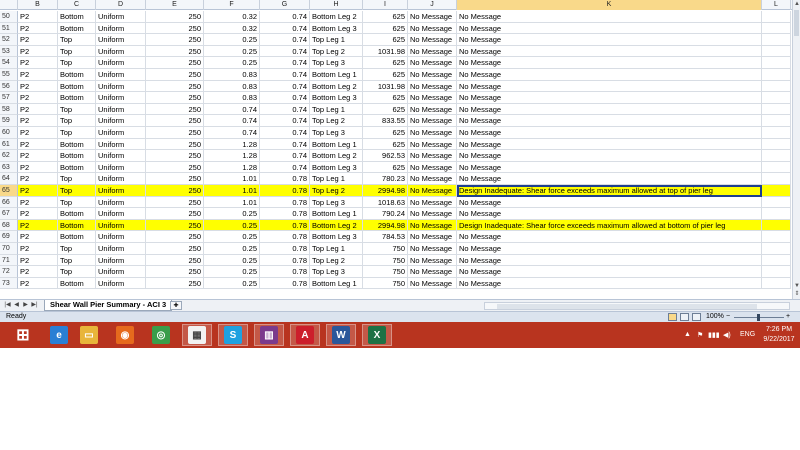 The width and height of the screenshot is (800, 450). Describe the element at coordinates (341, 335) in the screenshot. I see `word-taskbar-button: W` at that location.